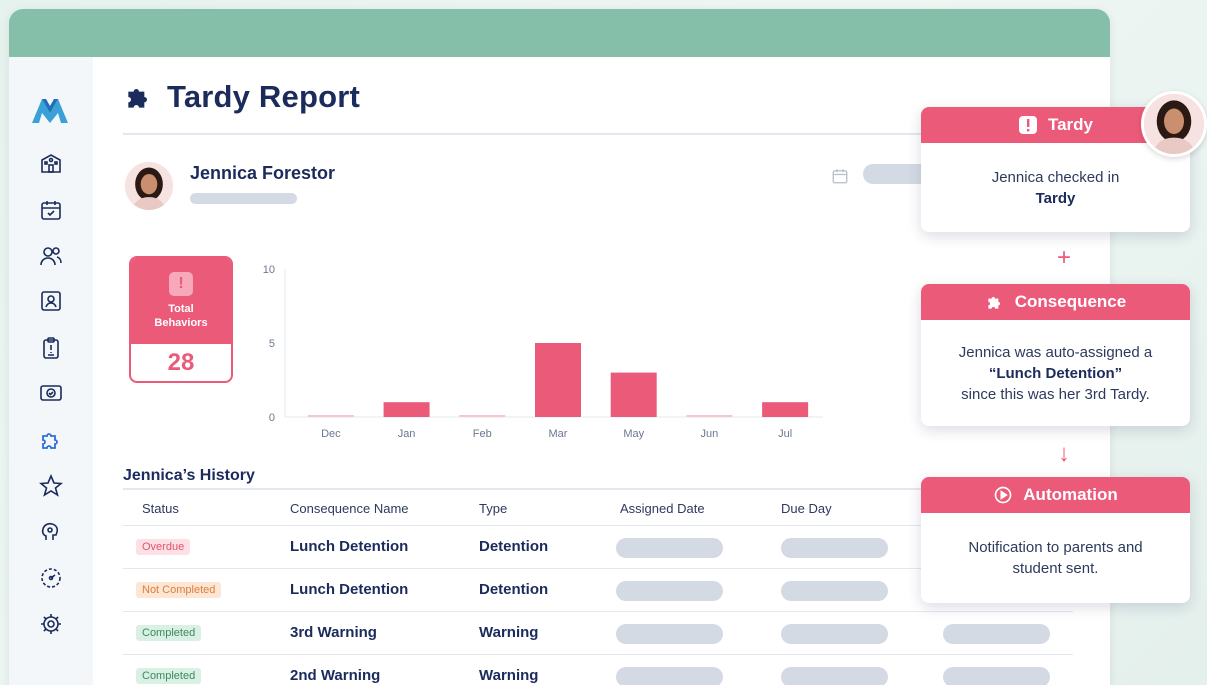 Image resolution: width=1207 pixels, height=685 pixels. Describe the element at coordinates (331, 434) in the screenshot. I see `x-tick-label: Dec` at that location.